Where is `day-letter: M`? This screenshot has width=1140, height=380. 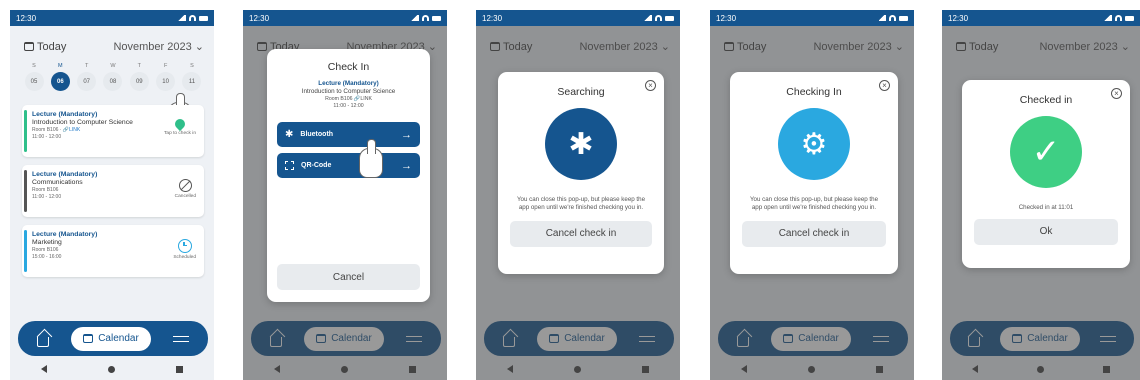 day-letter: M is located at coordinates (60, 66).